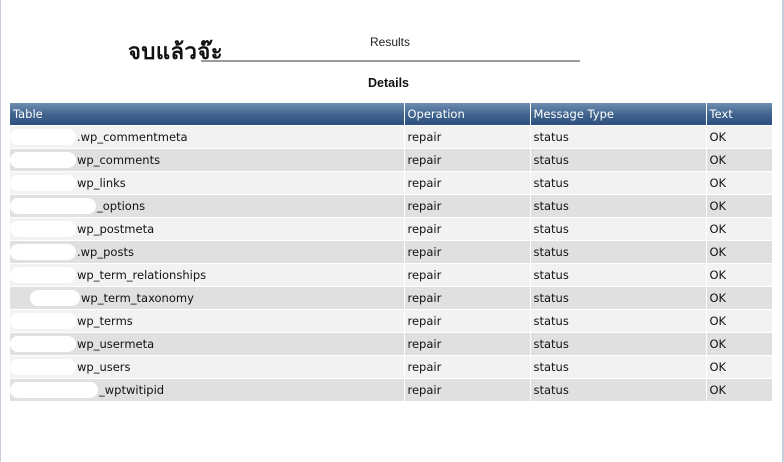 The image size is (784, 462). Describe the element at coordinates (390, 42) in the screenshot. I see `results-title: Results` at that location.